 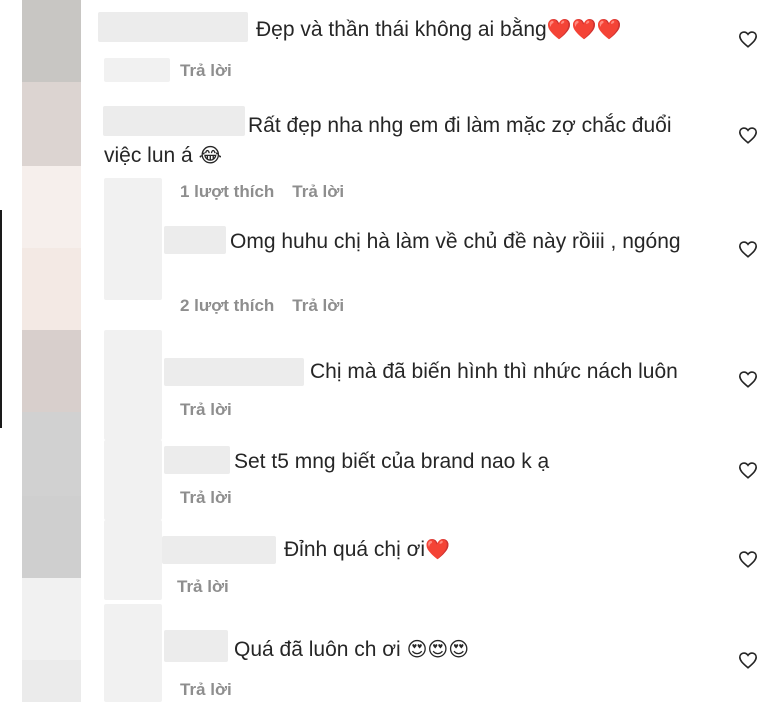 I want to click on avatar-column, so click(x=51, y=351).